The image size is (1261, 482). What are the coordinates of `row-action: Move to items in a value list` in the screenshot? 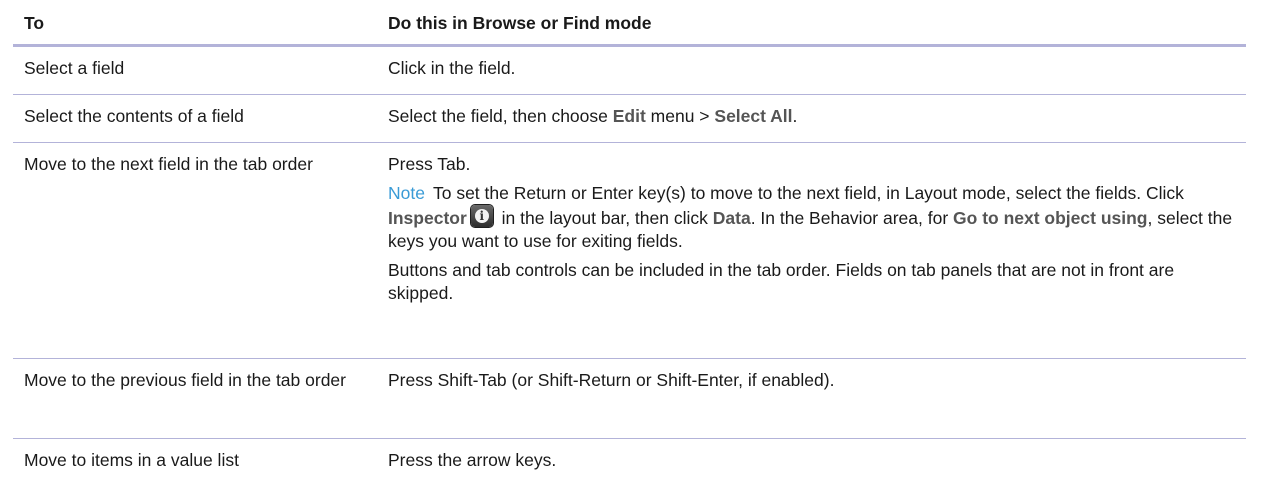 It's located at (131, 460).